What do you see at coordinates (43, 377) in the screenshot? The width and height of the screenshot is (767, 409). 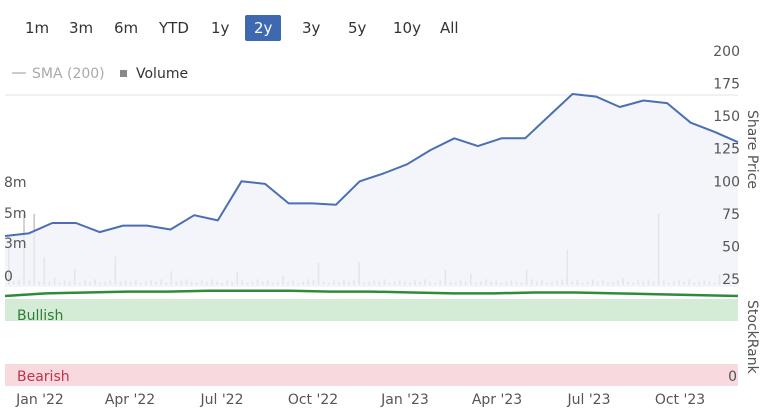 I see `bearish-label: Bearish` at bounding box center [43, 377].